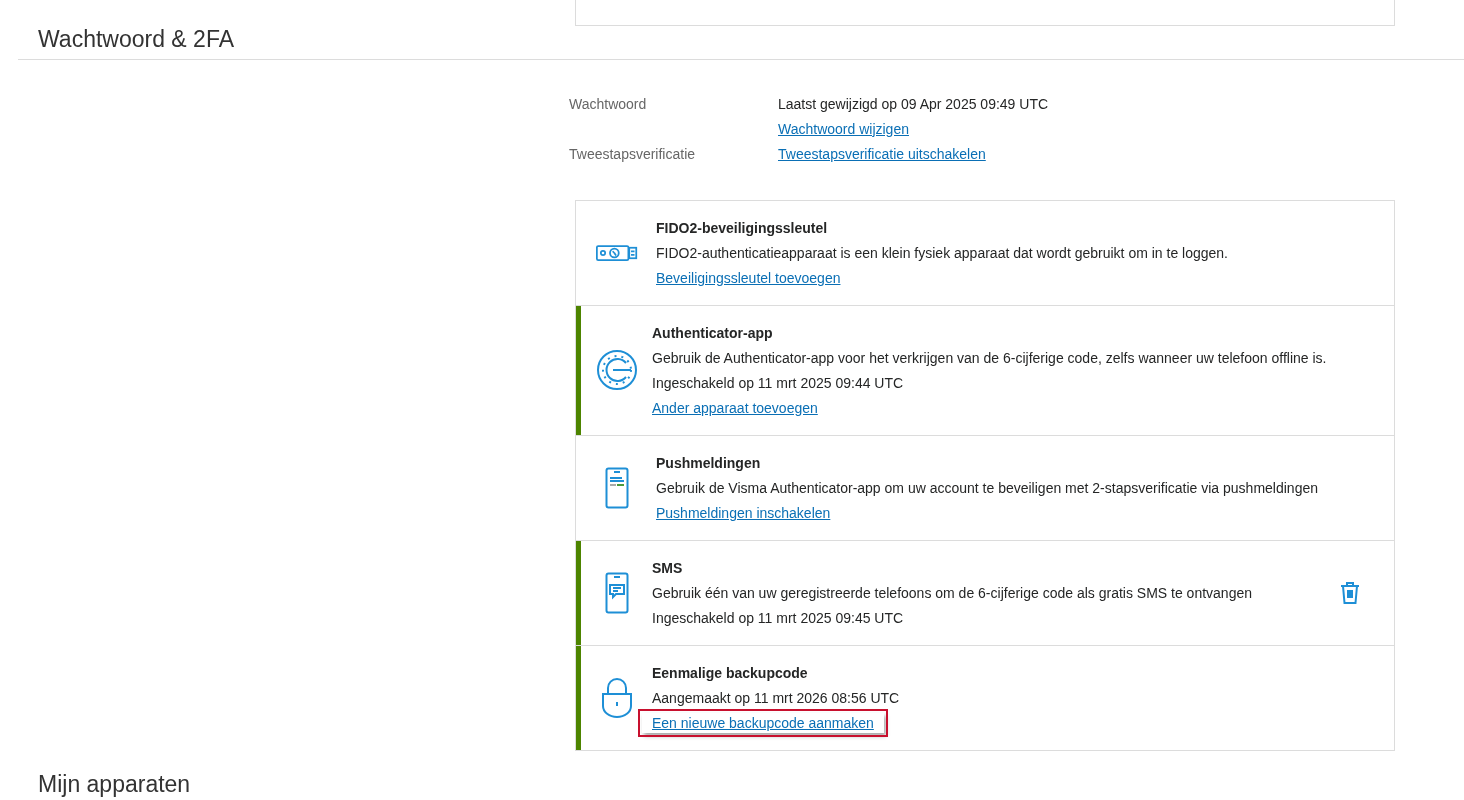 This screenshot has height=800, width=1464. Describe the element at coordinates (778, 383) in the screenshot. I see `method-status: Ingeschakeld op 11 mrt 2025 09:44 UTC` at that location.